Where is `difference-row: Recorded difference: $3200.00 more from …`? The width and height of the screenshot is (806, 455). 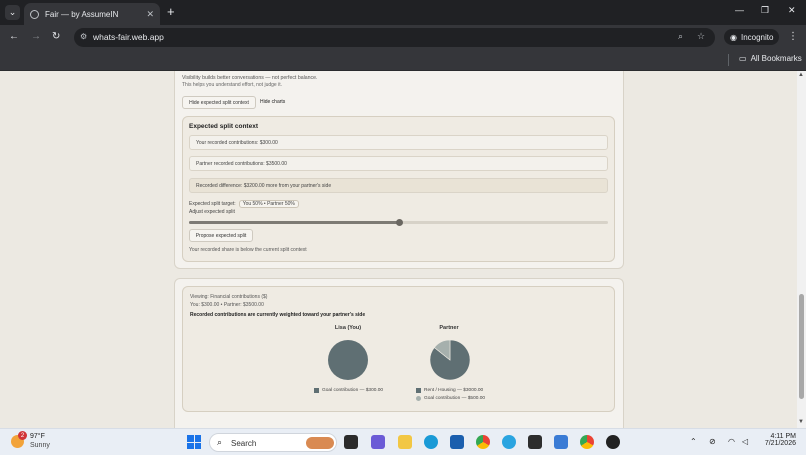
difference-row: Recorded difference: $3200.00 more from … is located at coordinates (398, 185).